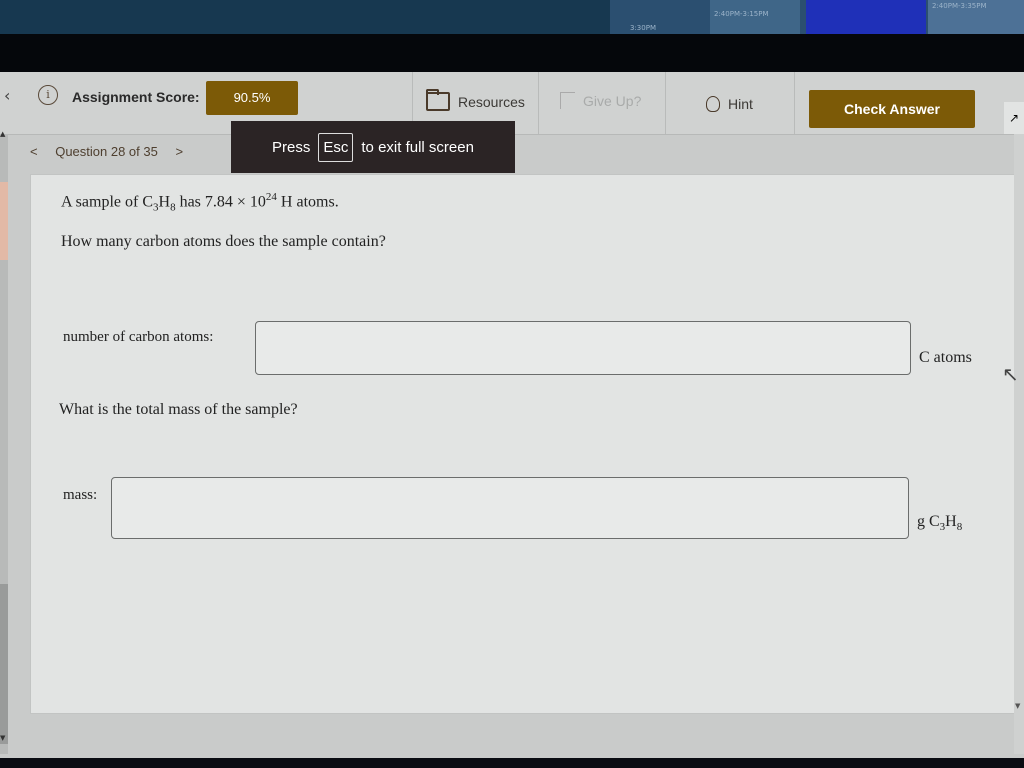 This screenshot has height=768, width=1024. I want to click on calendar-time: 2:40PM-3:35PM, so click(959, 6).